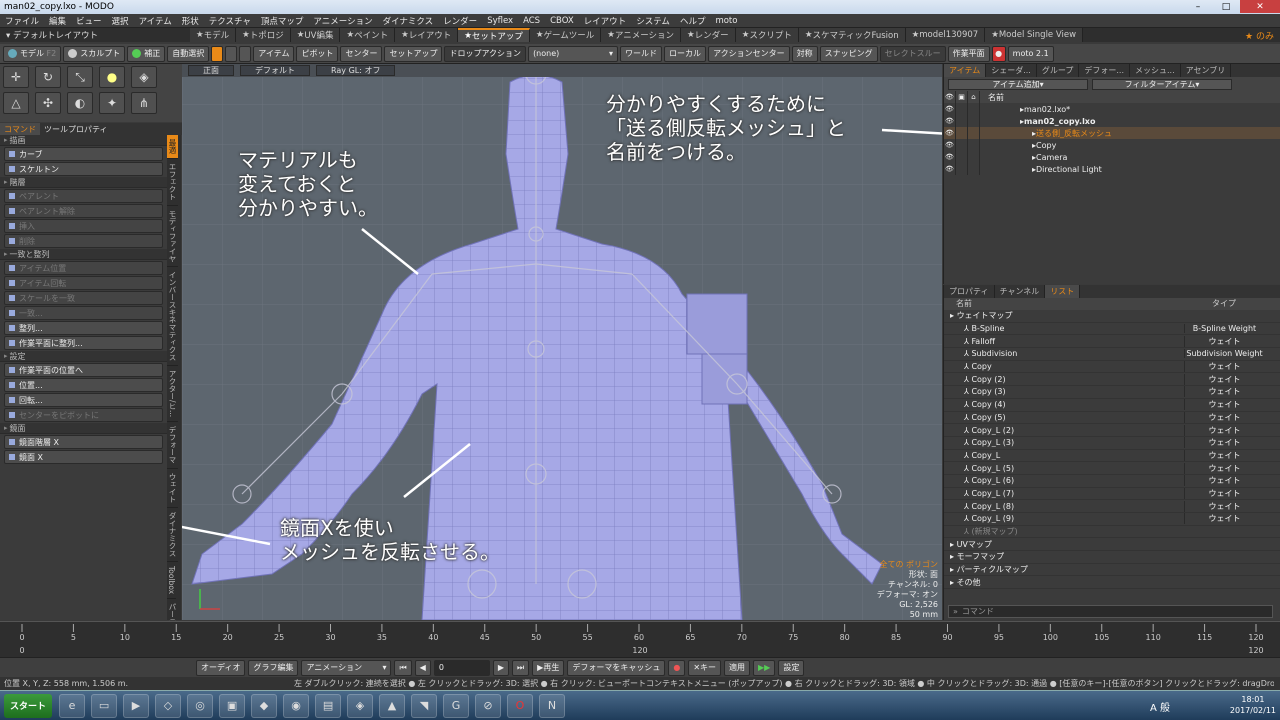  What do you see at coordinates (562, 21) in the screenshot?
I see `menu-item-13: CBOX` at bounding box center [562, 21].